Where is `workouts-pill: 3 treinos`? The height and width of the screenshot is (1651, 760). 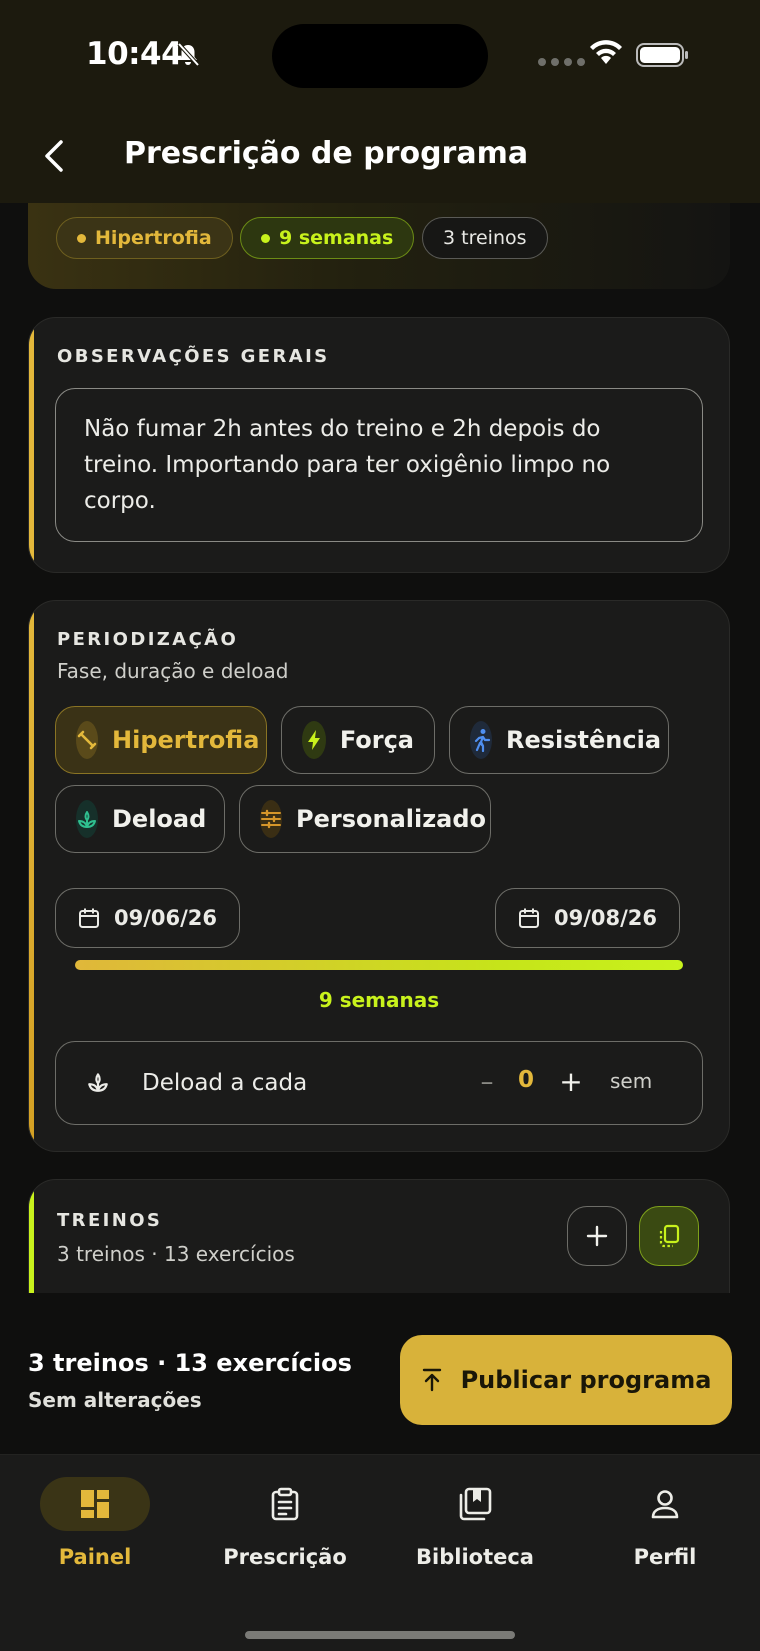
workouts-pill: 3 treinos is located at coordinates (485, 238).